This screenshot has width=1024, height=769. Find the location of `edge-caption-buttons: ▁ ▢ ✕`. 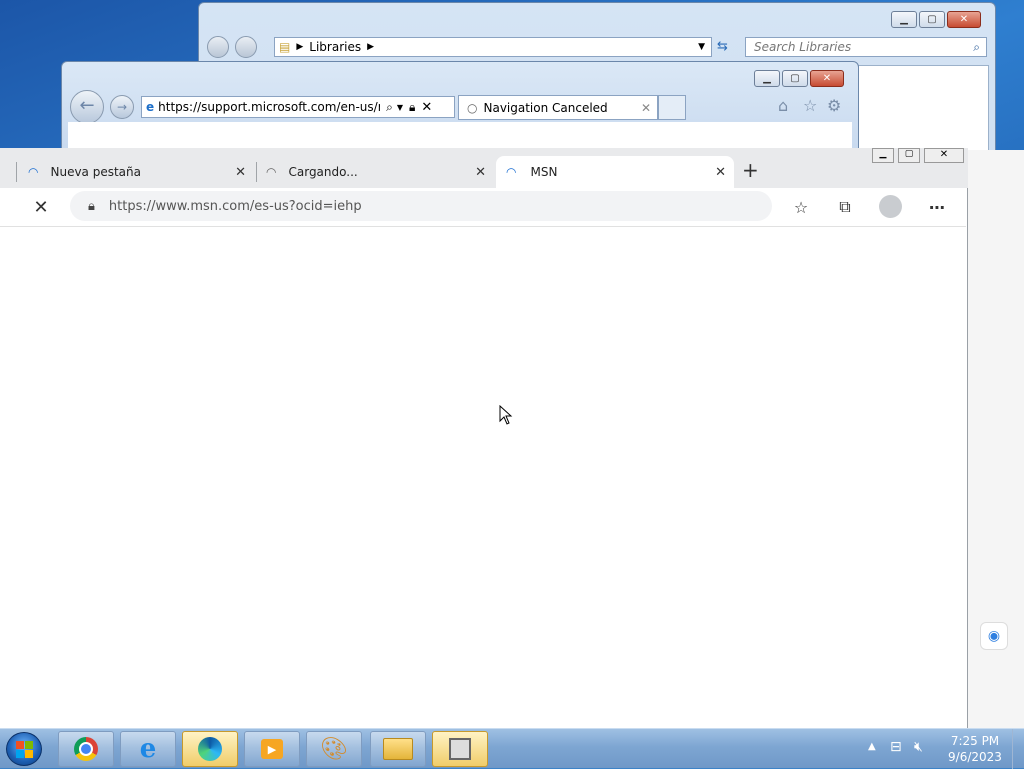

edge-caption-buttons: ▁ ▢ ✕ is located at coordinates (918, 155).